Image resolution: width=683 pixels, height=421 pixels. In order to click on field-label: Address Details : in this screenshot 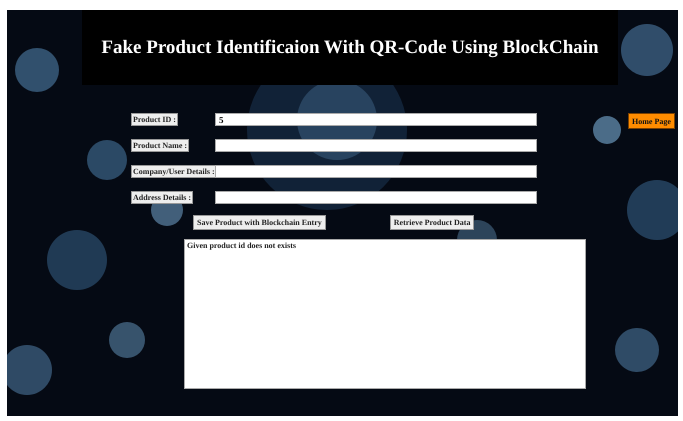, I will do `click(162, 197)`.